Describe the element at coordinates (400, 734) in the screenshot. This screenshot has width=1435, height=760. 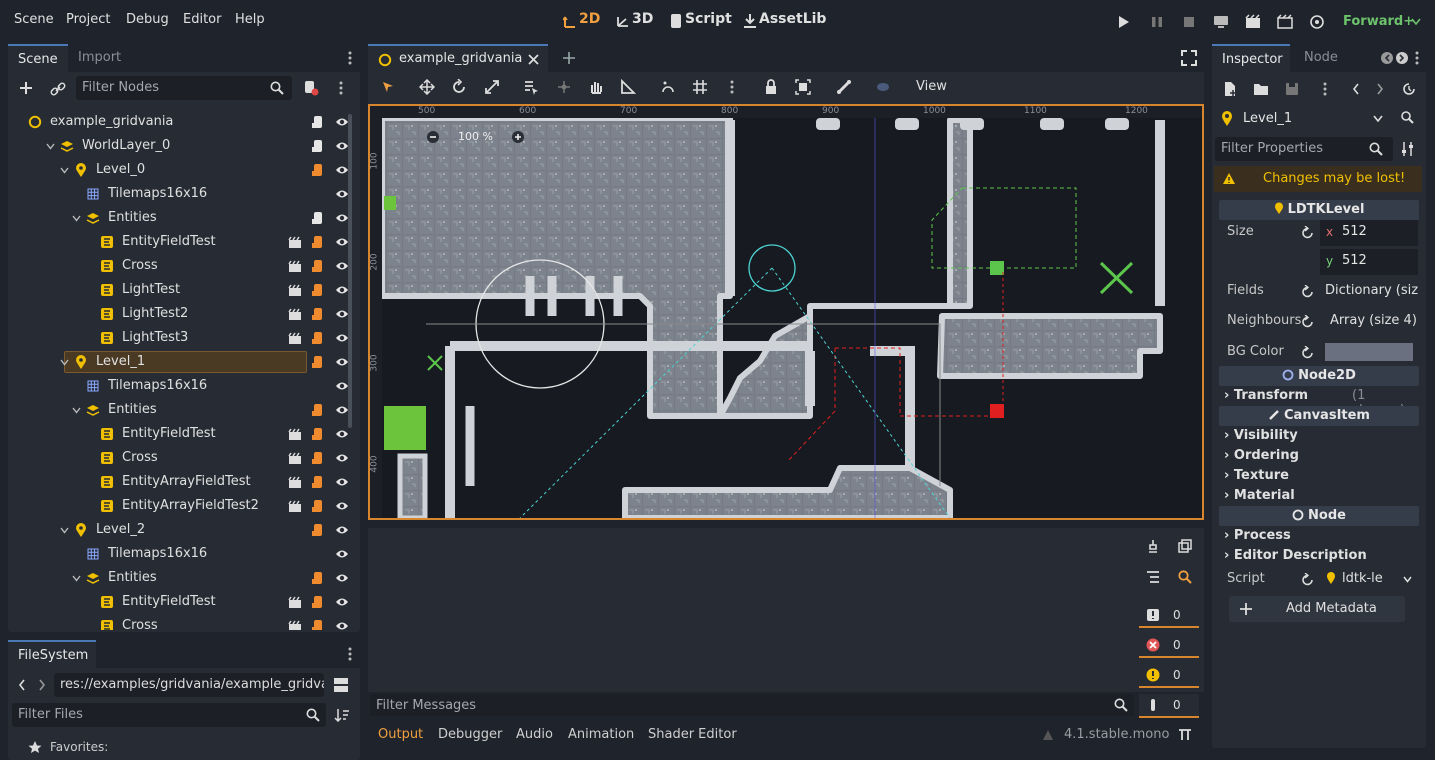
I see `tab-output: Output` at that location.